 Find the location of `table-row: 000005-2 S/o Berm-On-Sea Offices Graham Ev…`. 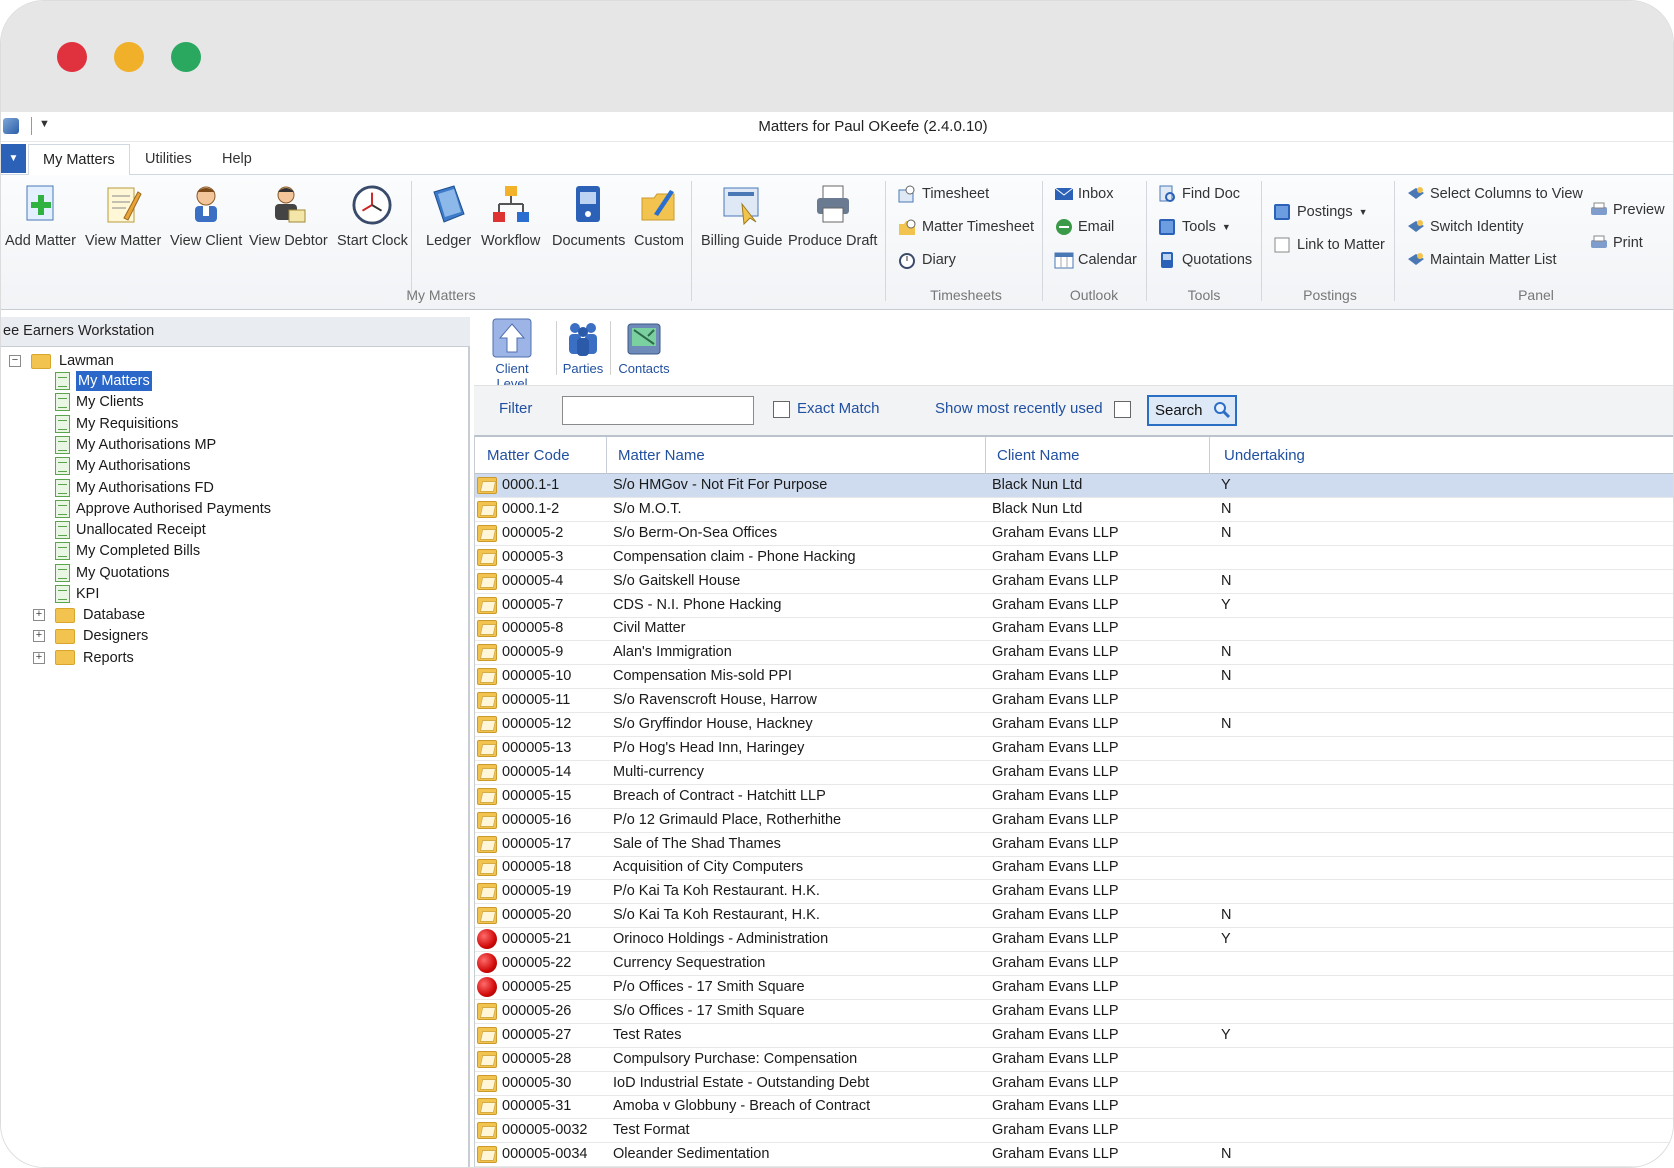

table-row: 000005-2 S/o Berm-On-Sea Offices Graham Ev… is located at coordinates (1074, 534).